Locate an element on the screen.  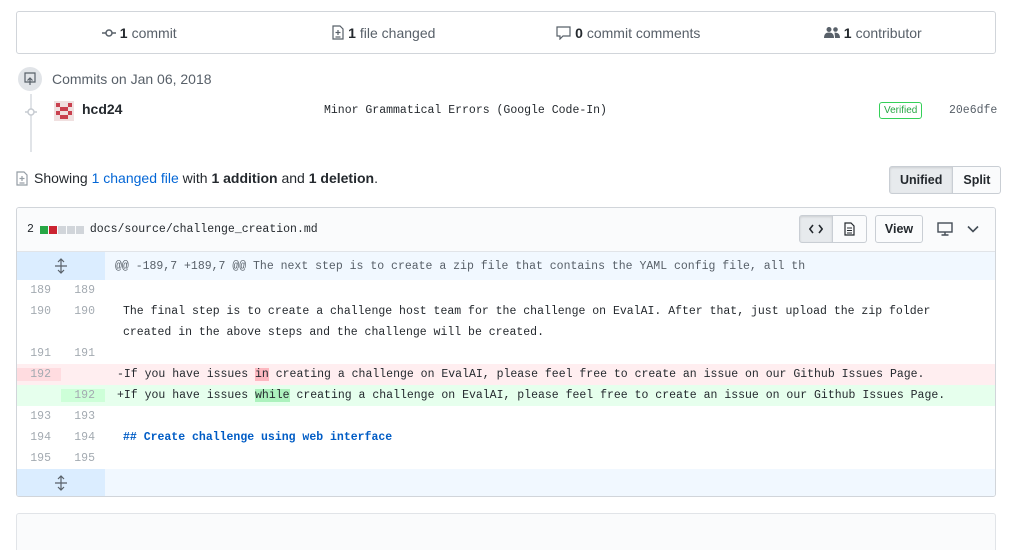
old-line-number: 191 is located at coordinates (39, 353).